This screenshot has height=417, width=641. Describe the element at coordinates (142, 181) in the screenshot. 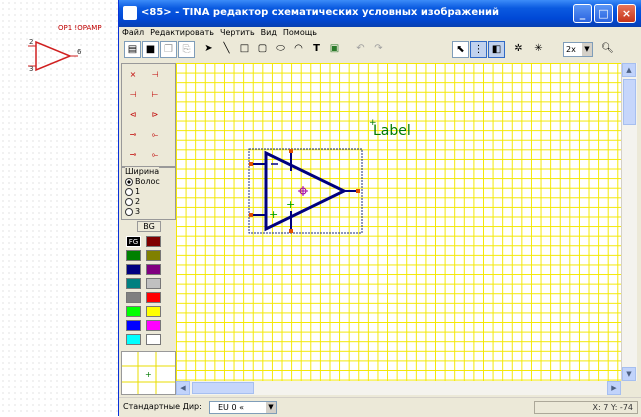

I see `width-option-hair: Волос` at that location.